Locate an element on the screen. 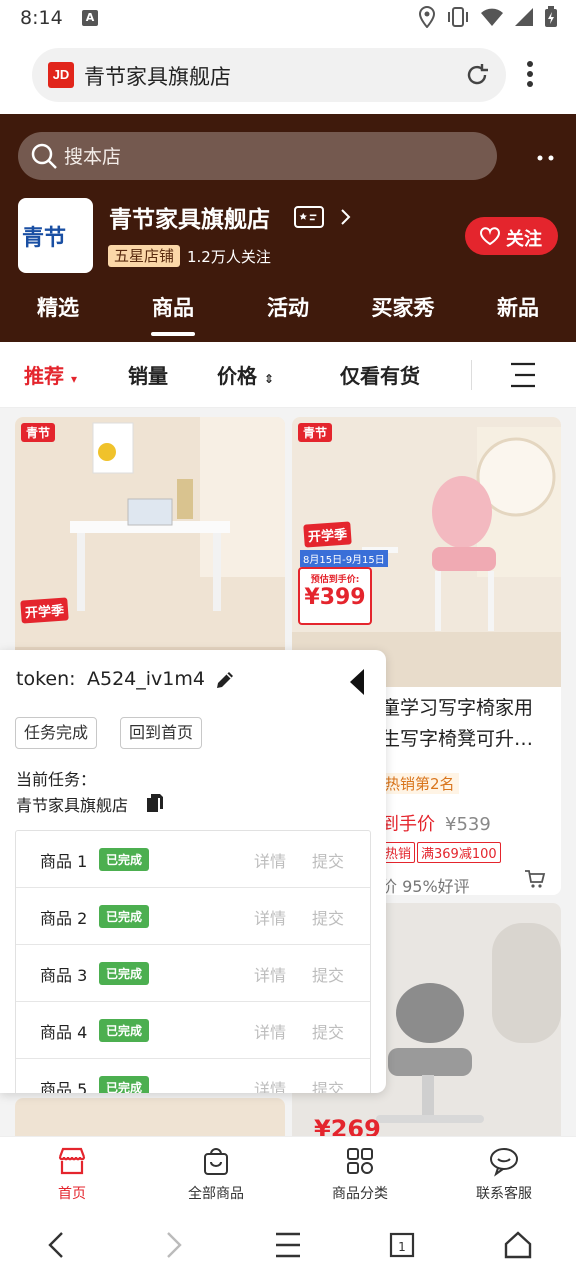  nav-home: 首页 is located at coordinates (72, 1174).